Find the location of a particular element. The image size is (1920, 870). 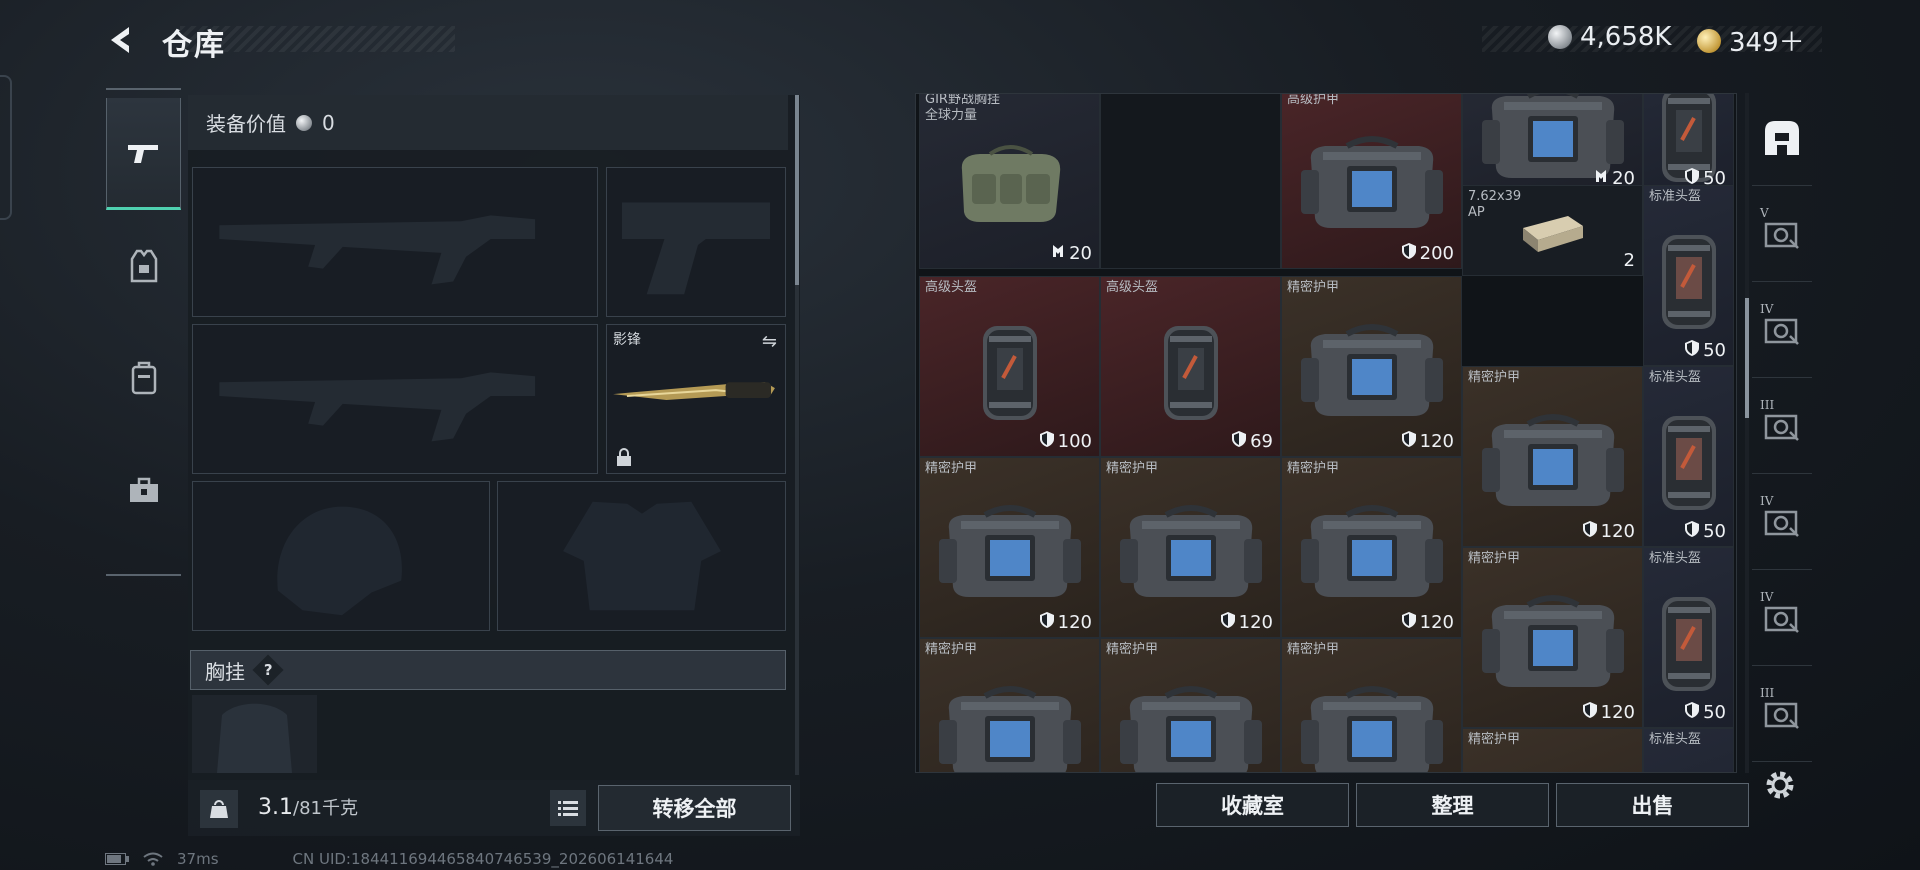

item-value: 120 is located at coordinates (1608, 712).